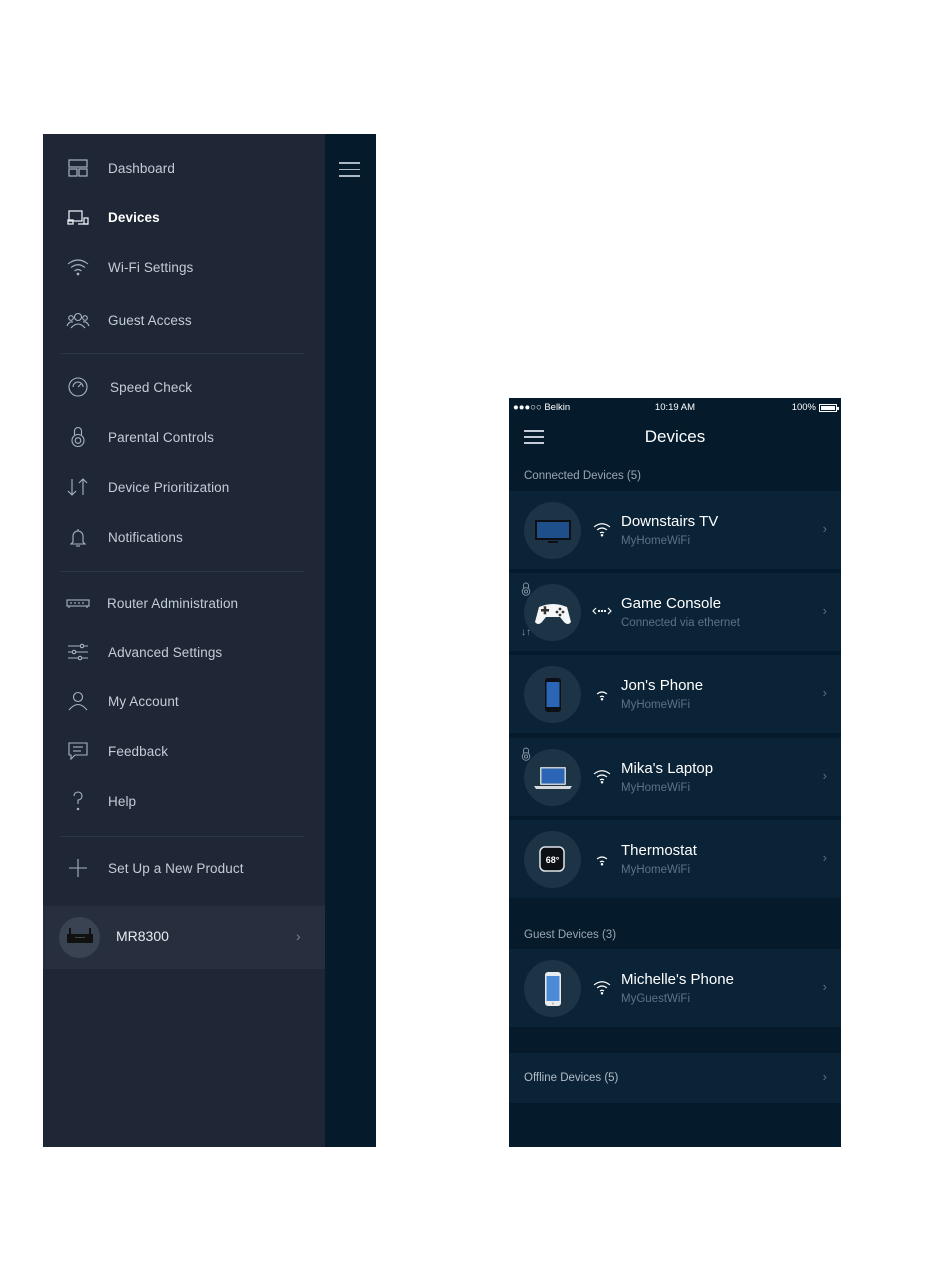 The height and width of the screenshot is (1284, 950). What do you see at coordinates (176, 868) in the screenshot?
I see `nav-label: Set Up a New Product` at bounding box center [176, 868].